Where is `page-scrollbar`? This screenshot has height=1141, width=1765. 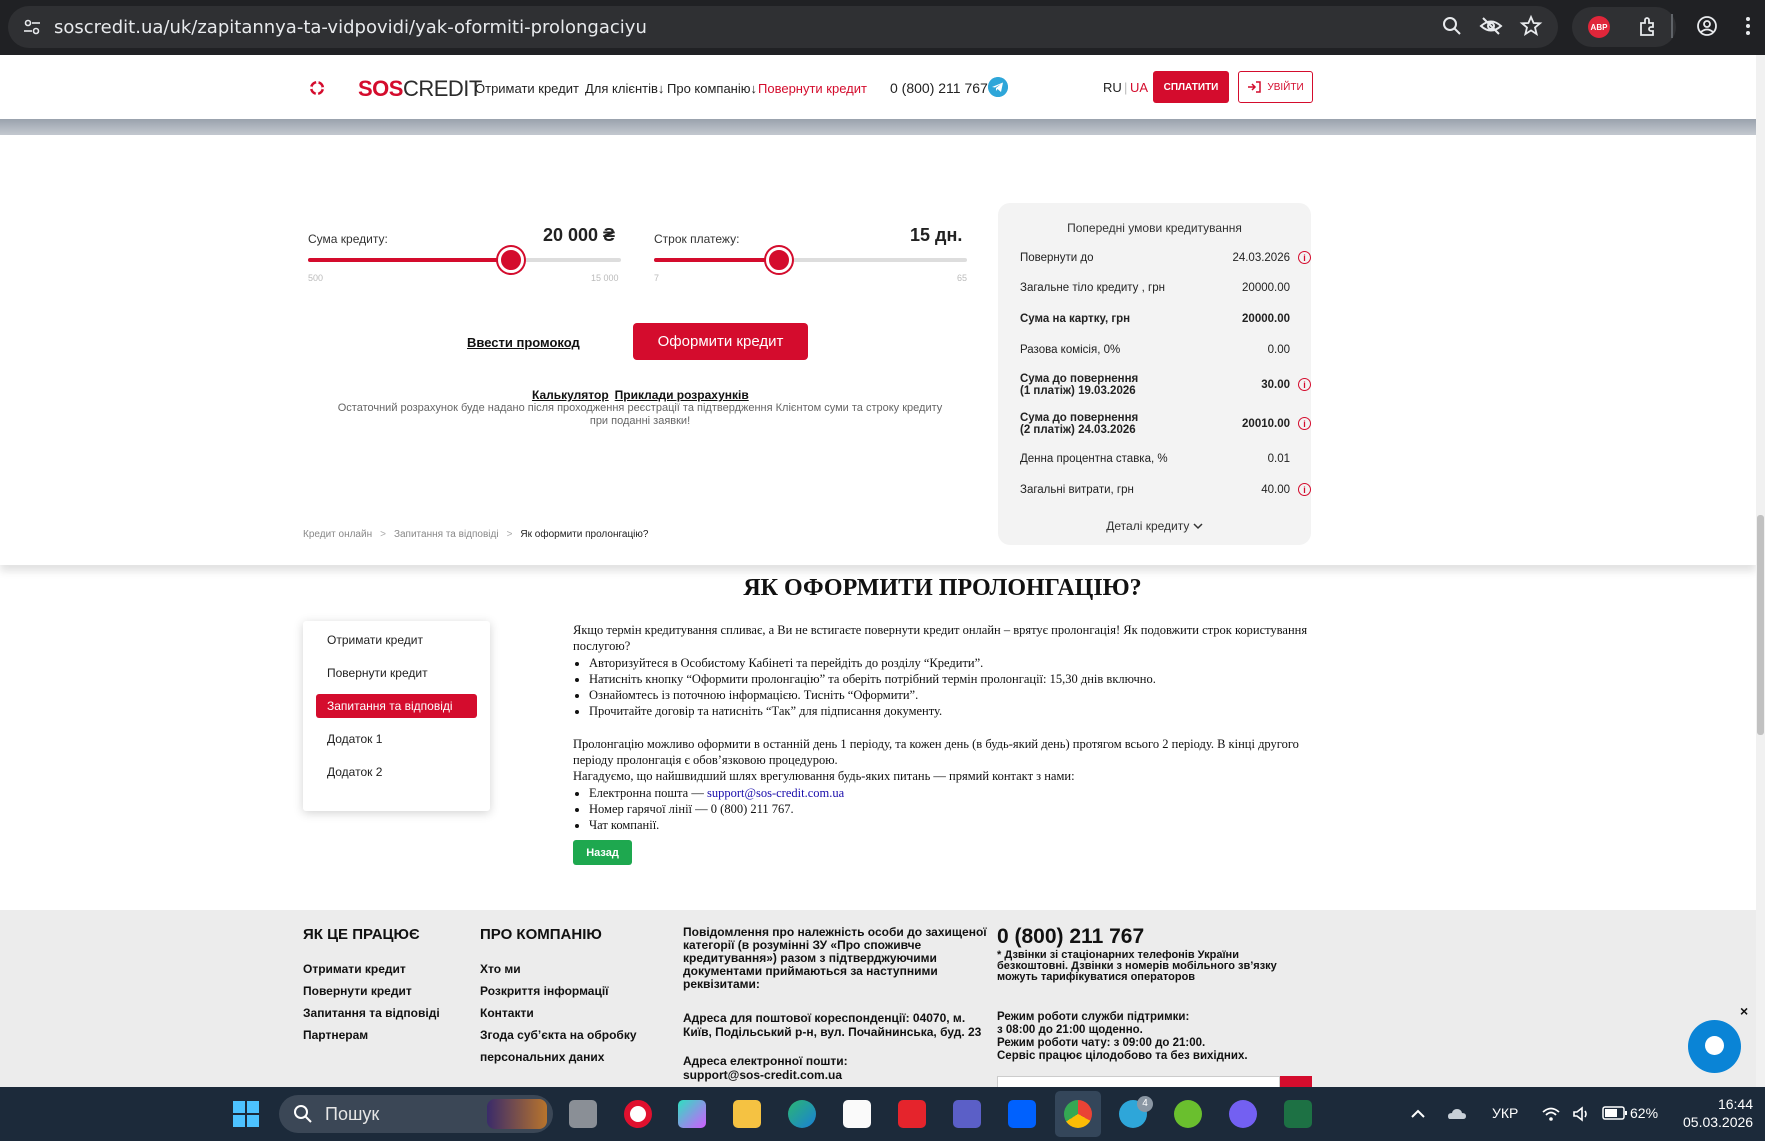
page-scrollbar is located at coordinates (1760, 571).